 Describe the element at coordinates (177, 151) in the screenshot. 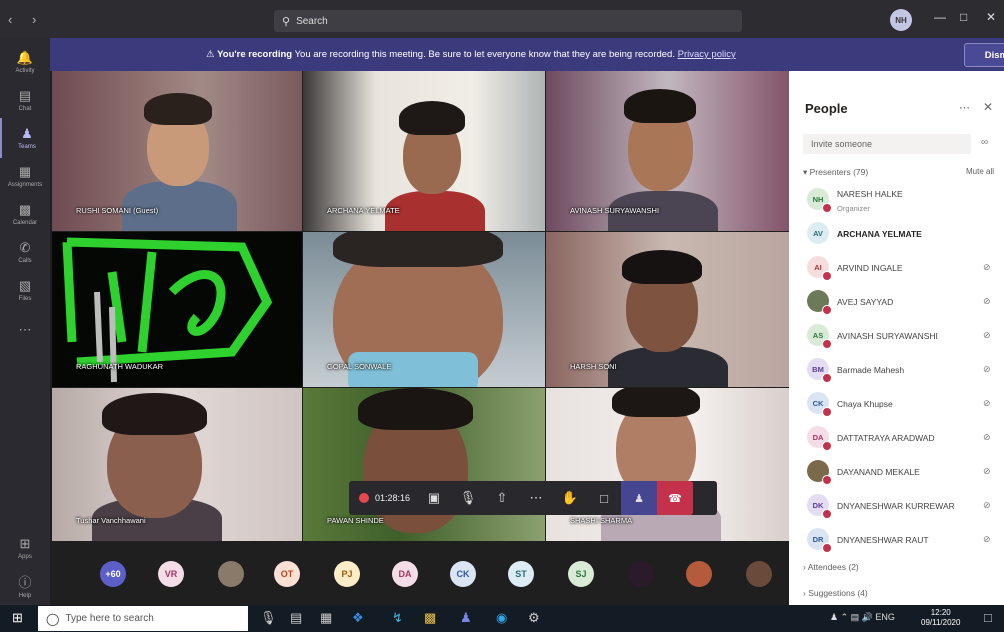

I see `video-tile: RUSHI SOMANI (Guest)` at that location.